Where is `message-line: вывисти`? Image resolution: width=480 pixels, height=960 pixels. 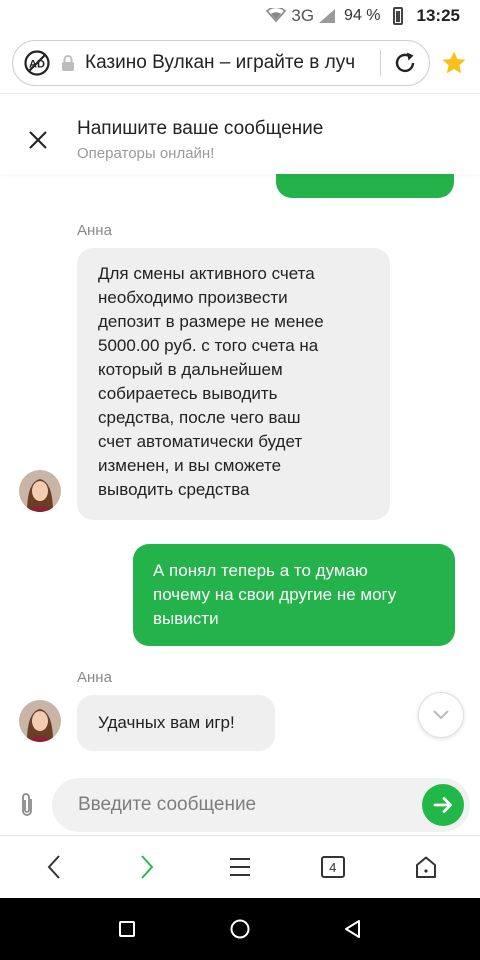 message-line: вывисти is located at coordinates (186, 618).